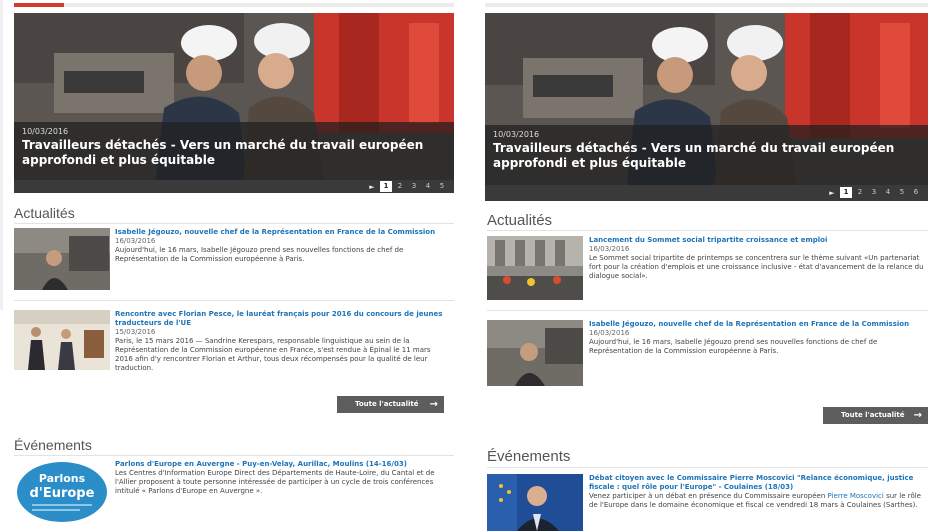  What do you see at coordinates (916, 192) in the screenshot?
I see `slider-page-6: 6` at bounding box center [916, 192].